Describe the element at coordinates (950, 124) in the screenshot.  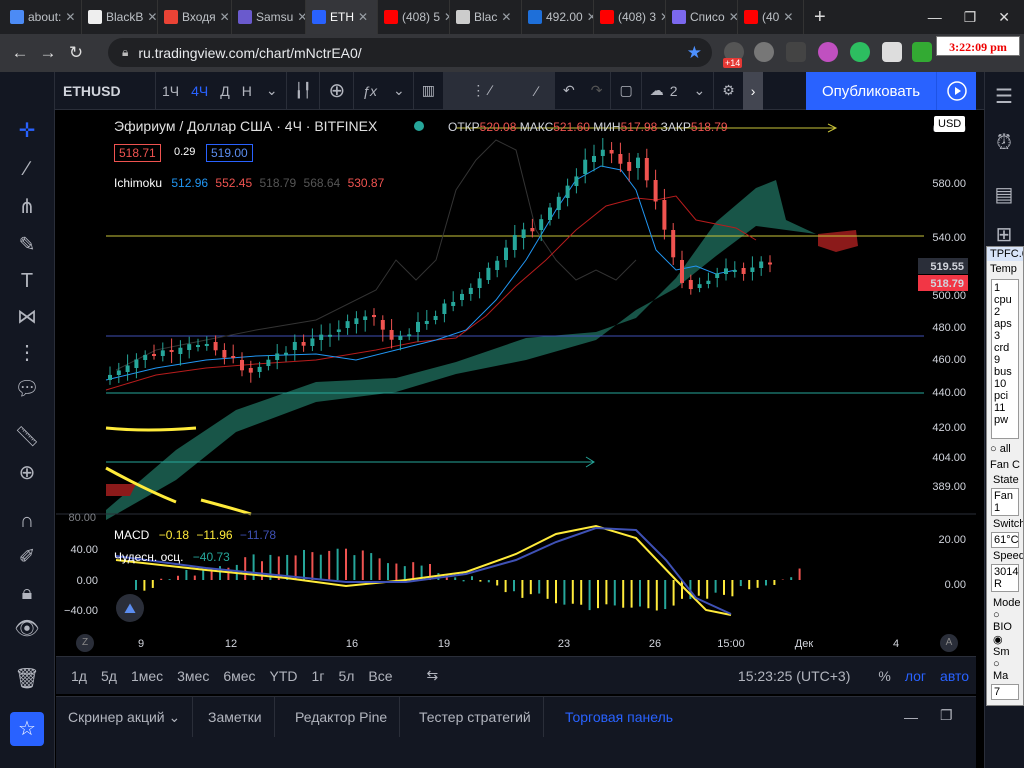
I see `currency-label: USD` at that location.